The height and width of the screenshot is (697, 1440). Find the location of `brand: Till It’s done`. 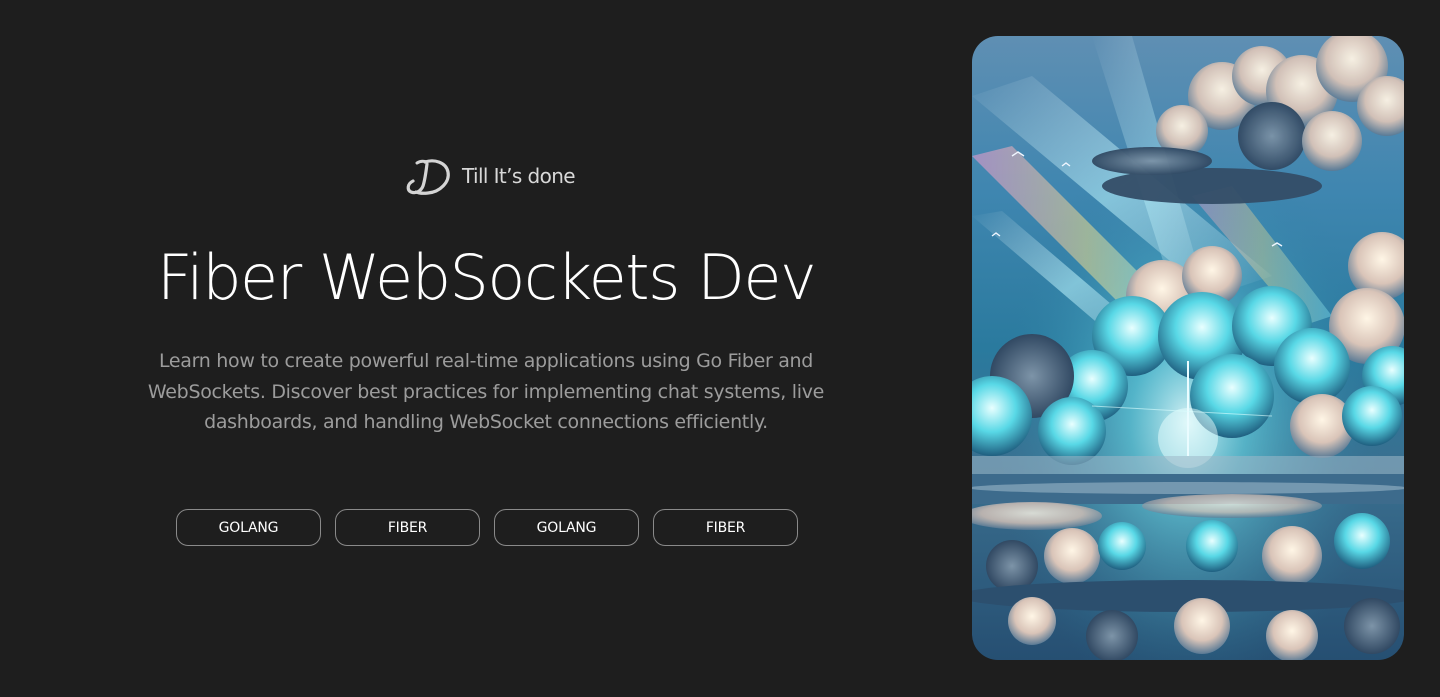

brand: Till It’s done is located at coordinates (490, 176).